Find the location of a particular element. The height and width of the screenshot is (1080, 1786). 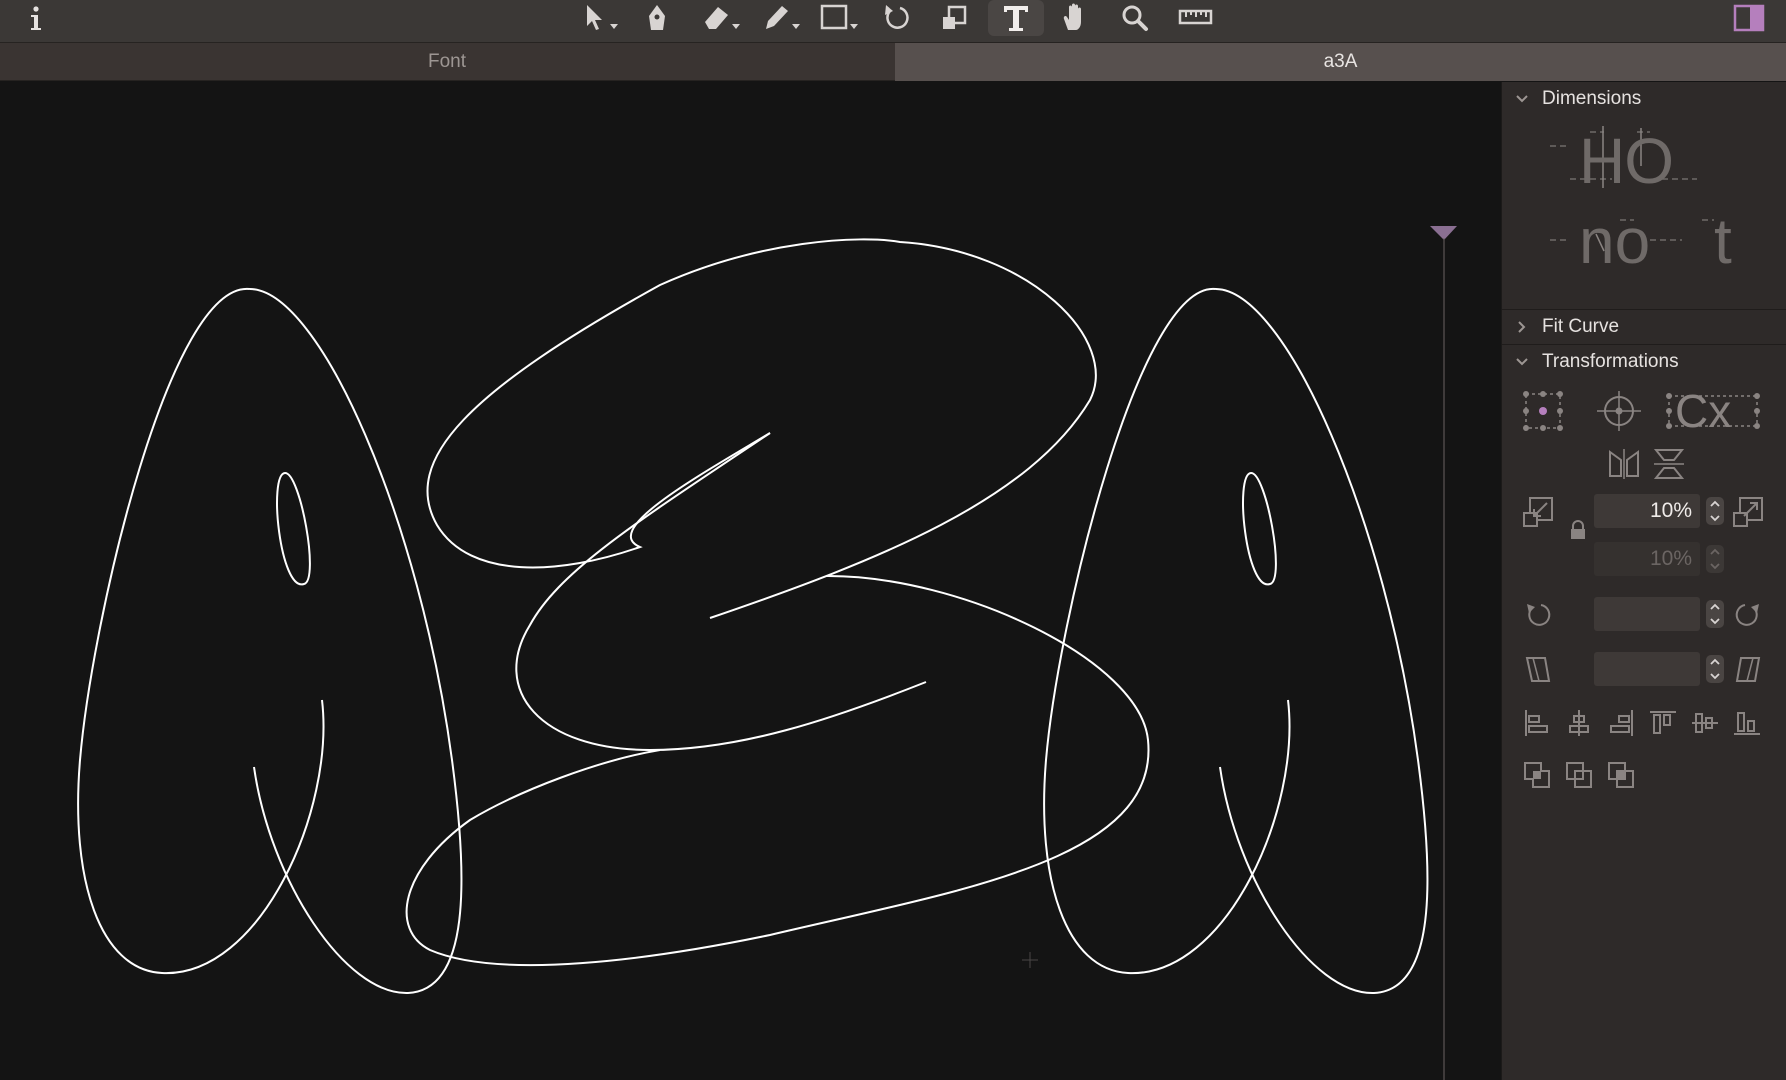

scale-x-input: 10% is located at coordinates (1647, 511).